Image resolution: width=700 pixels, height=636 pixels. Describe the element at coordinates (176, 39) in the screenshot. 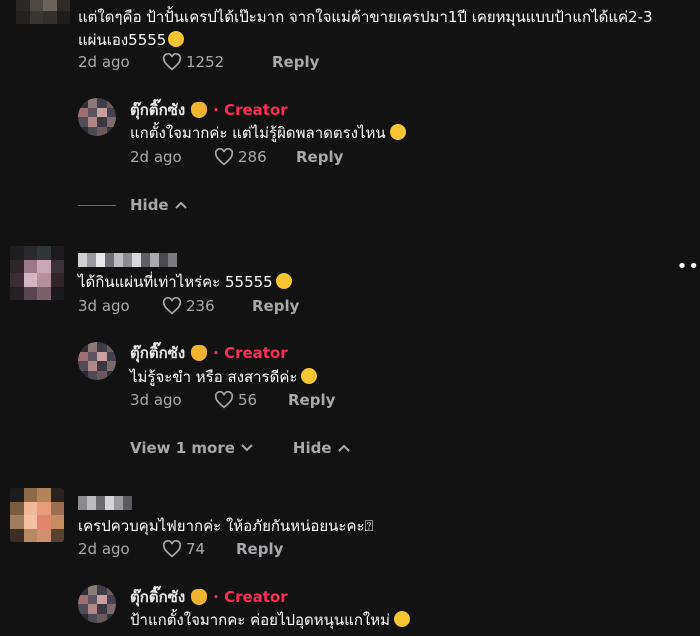

I see `smiling-face-with-hearts-icon` at that location.